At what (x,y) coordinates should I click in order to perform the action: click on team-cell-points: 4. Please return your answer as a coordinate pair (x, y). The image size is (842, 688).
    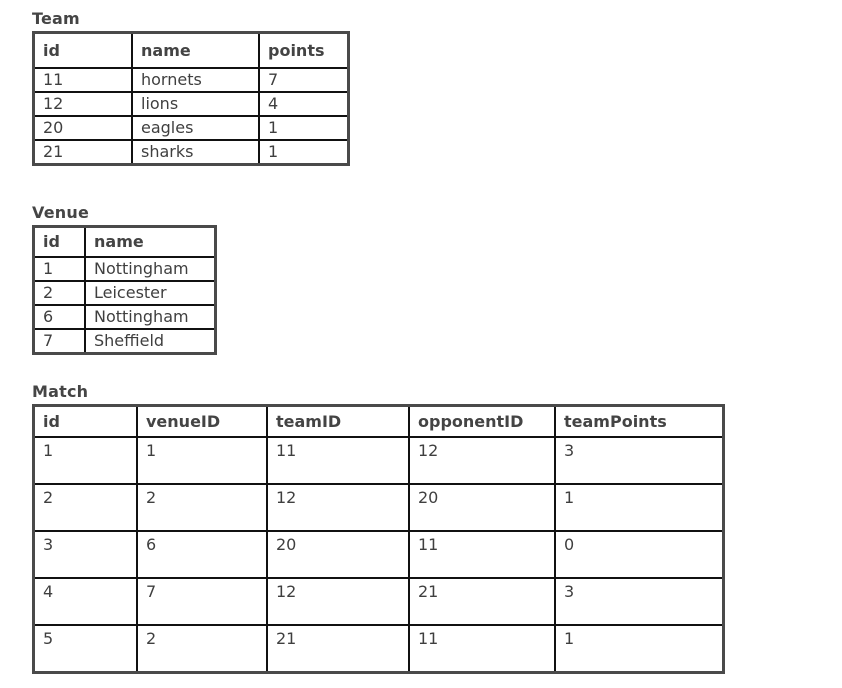
    Looking at the image, I should click on (304, 104).